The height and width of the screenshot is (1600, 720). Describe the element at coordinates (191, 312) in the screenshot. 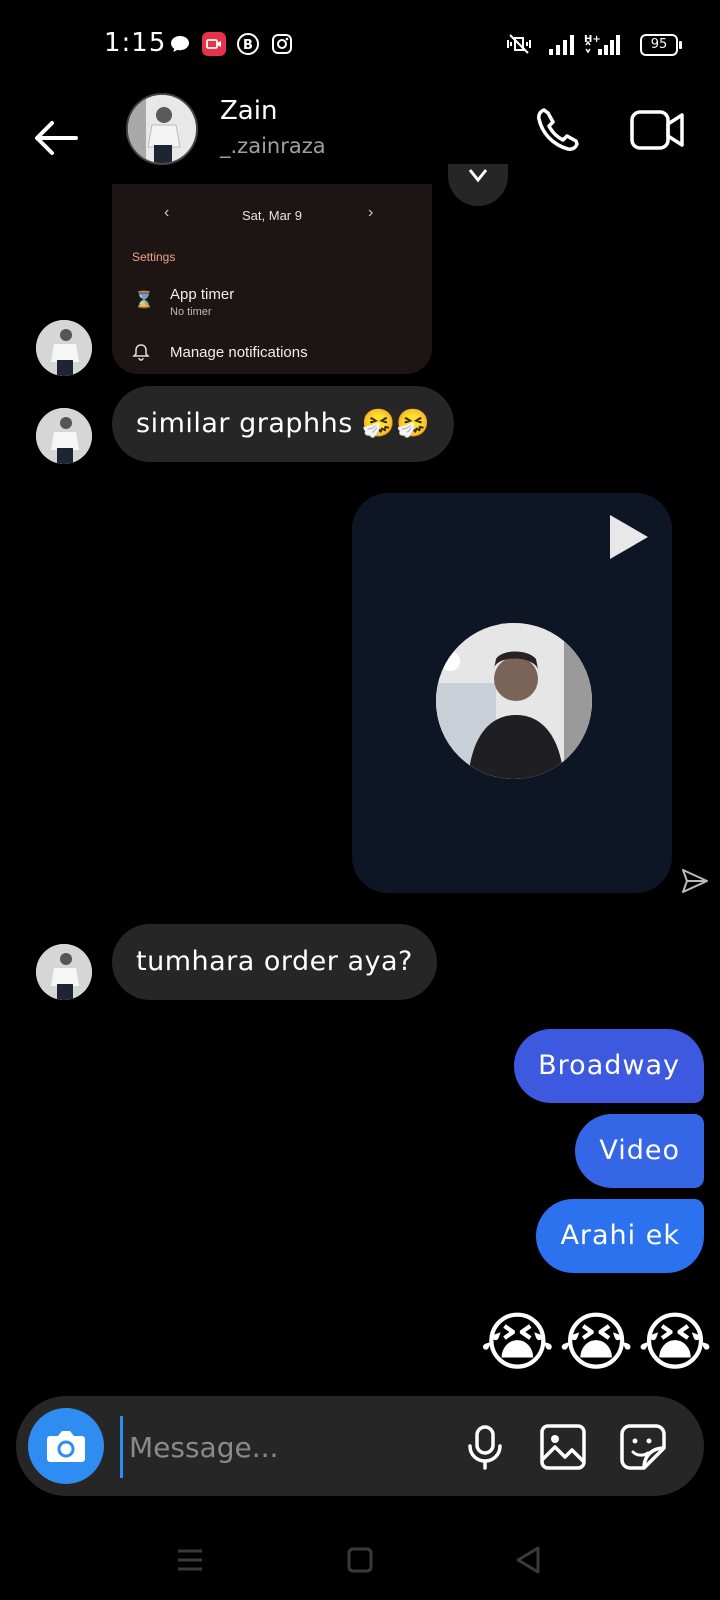

I see `screenshot-row-subtitle: No timer` at that location.